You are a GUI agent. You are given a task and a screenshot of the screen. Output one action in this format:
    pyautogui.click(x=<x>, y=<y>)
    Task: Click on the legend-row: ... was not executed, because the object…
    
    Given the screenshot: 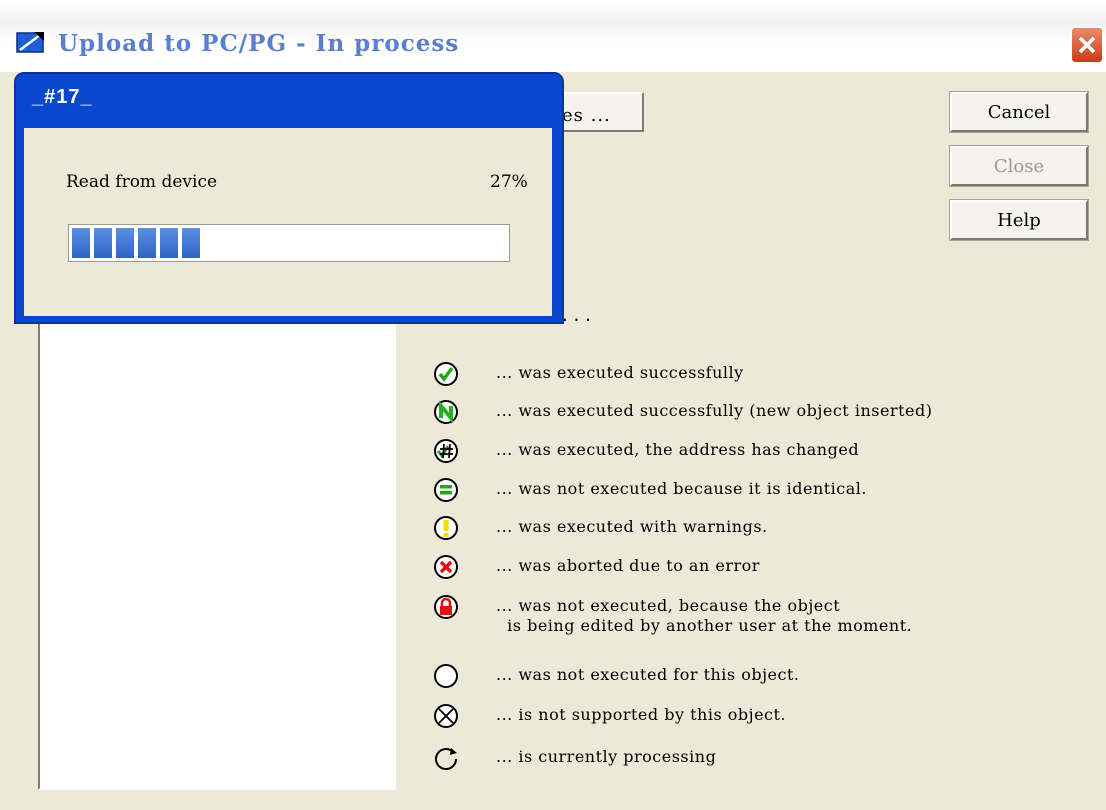 What is the action you would take?
    pyautogui.click(x=672, y=613)
    